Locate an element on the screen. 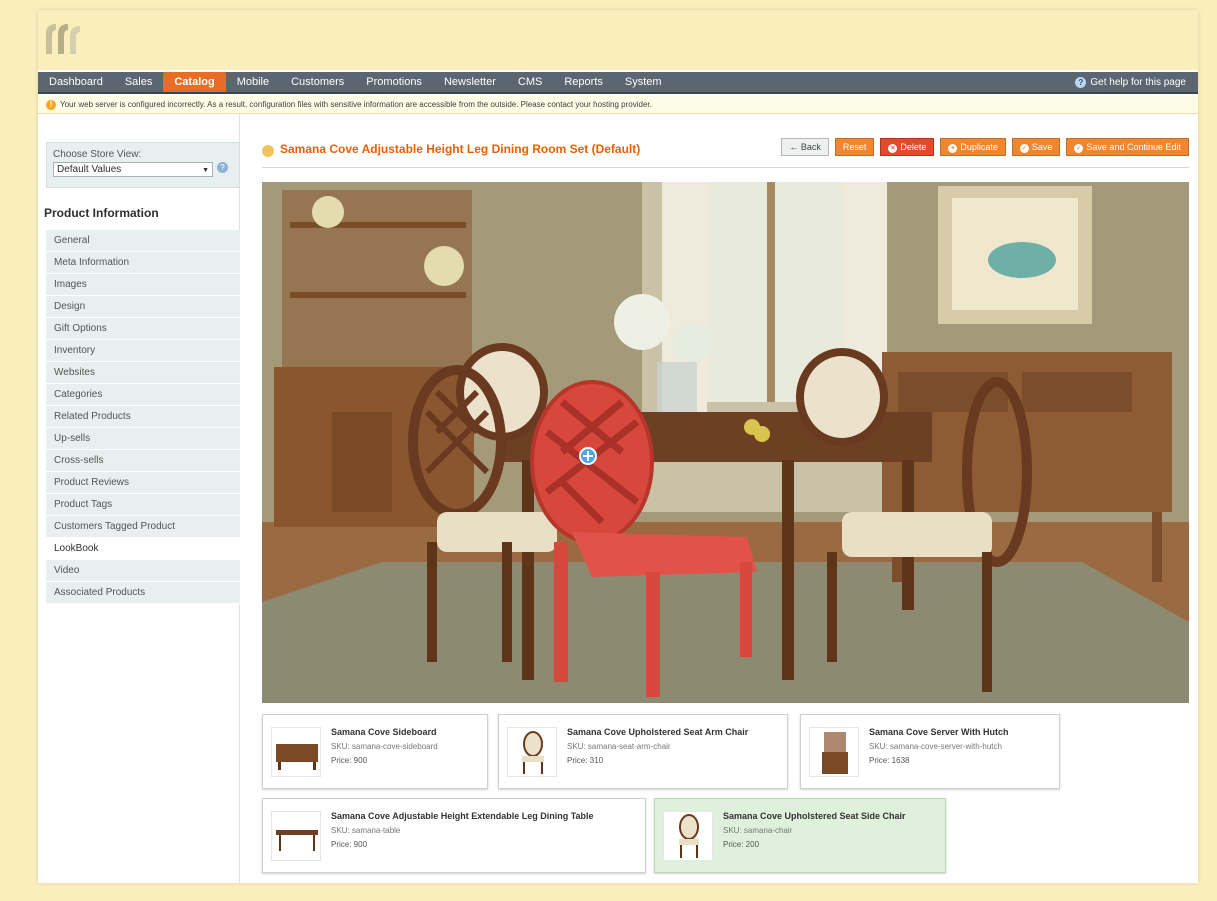 The width and height of the screenshot is (1217, 901). nav-item-promotions: Promotions is located at coordinates (394, 82).